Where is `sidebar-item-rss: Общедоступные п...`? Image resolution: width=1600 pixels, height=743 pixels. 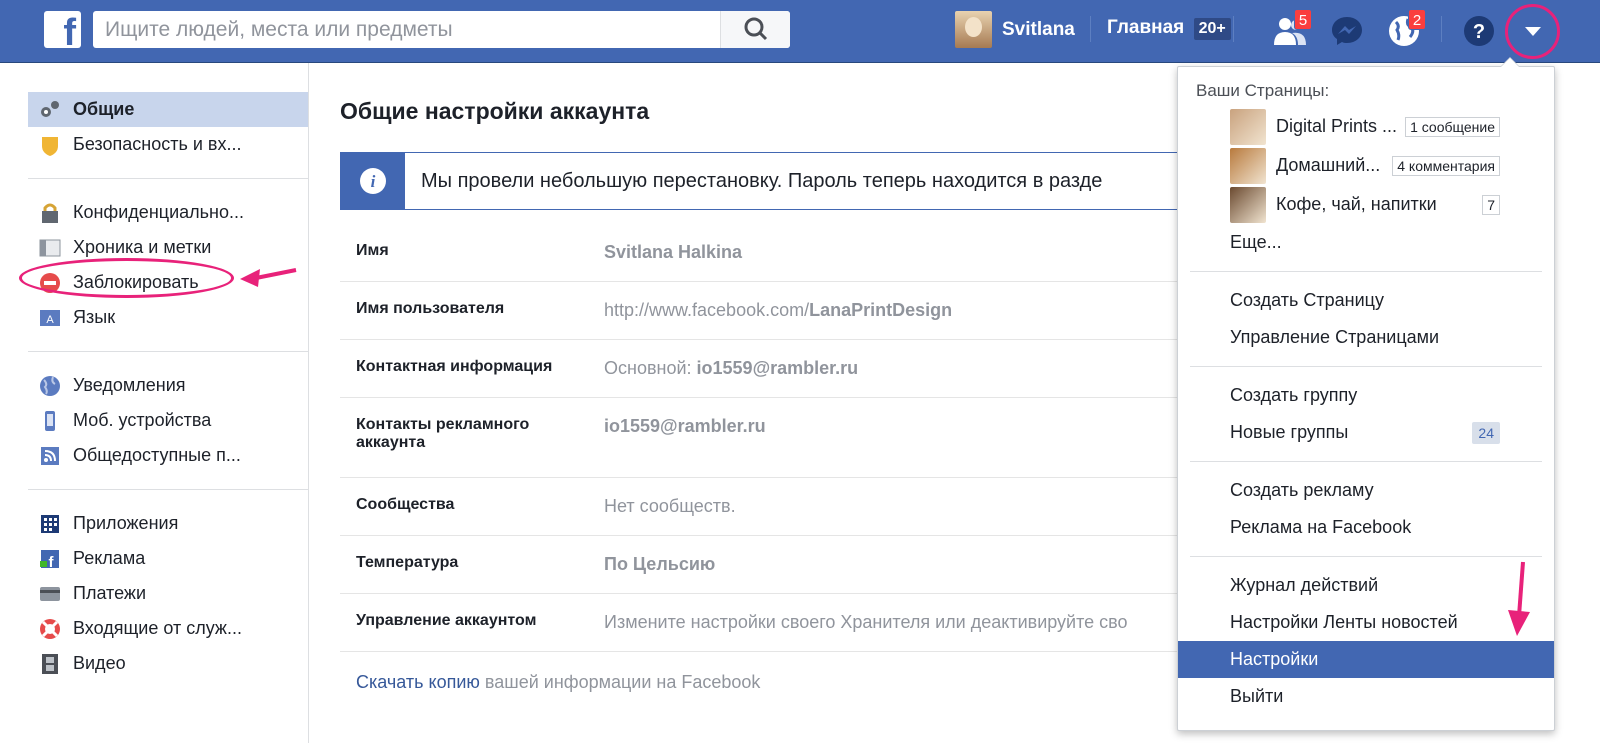
sidebar-item-rss: Общедоступные п... is located at coordinates (168, 455).